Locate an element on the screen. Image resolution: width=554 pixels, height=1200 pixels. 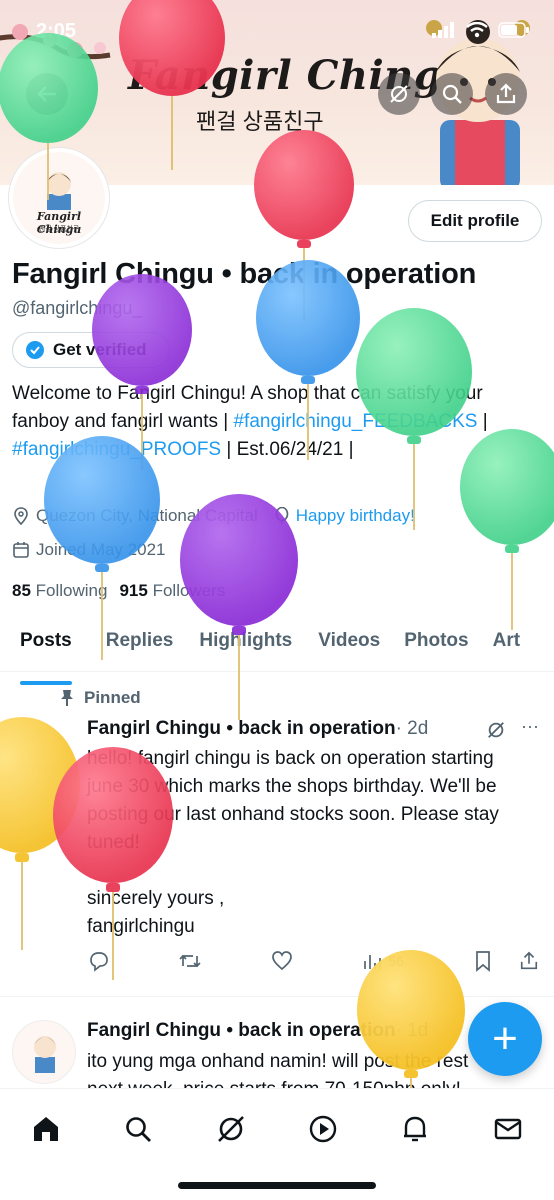
bio-hashtag-feedbacks: #fangirlchingu_FEEDBACKS is located at coordinates (355, 421).